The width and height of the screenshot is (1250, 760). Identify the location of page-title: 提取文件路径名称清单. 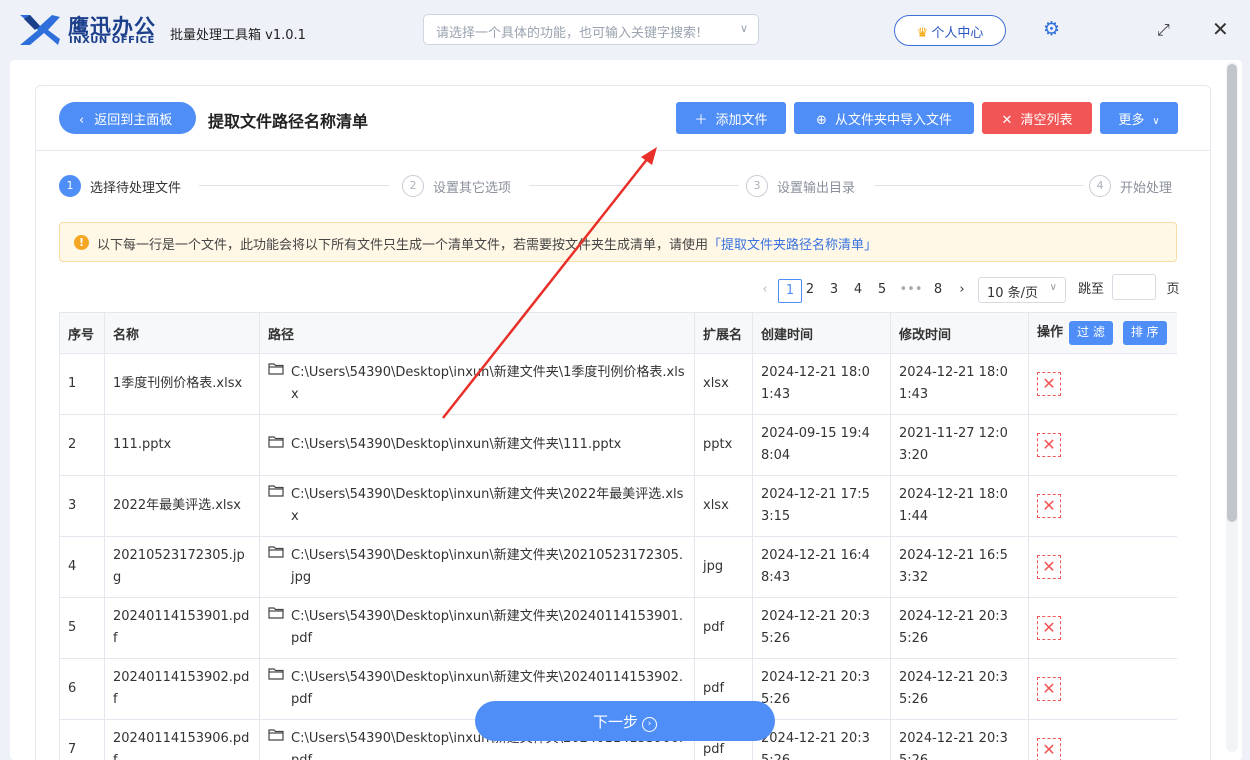
(288, 121).